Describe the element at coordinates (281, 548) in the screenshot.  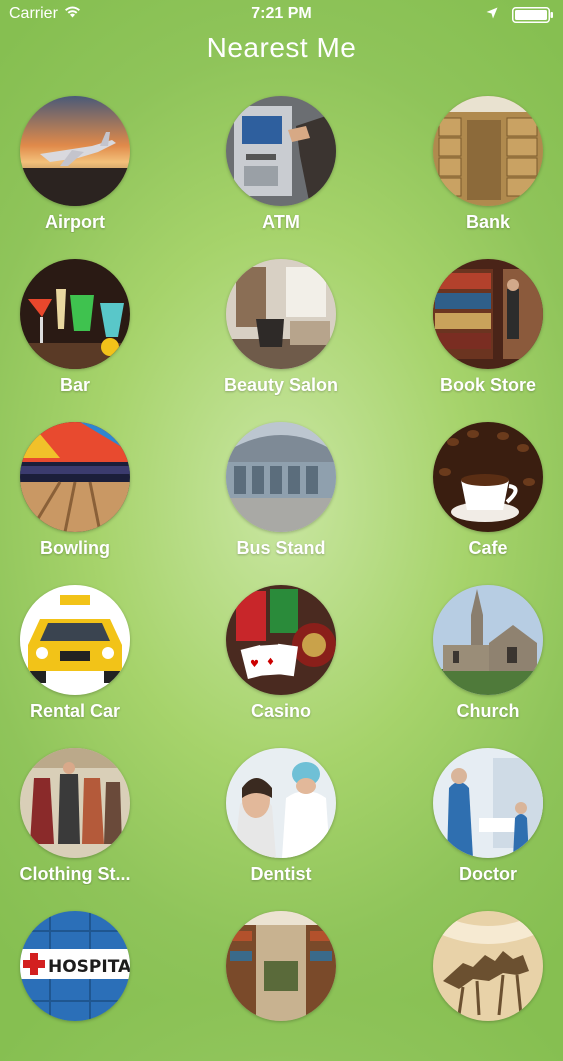
I see `category-label: Bus Stand` at that location.